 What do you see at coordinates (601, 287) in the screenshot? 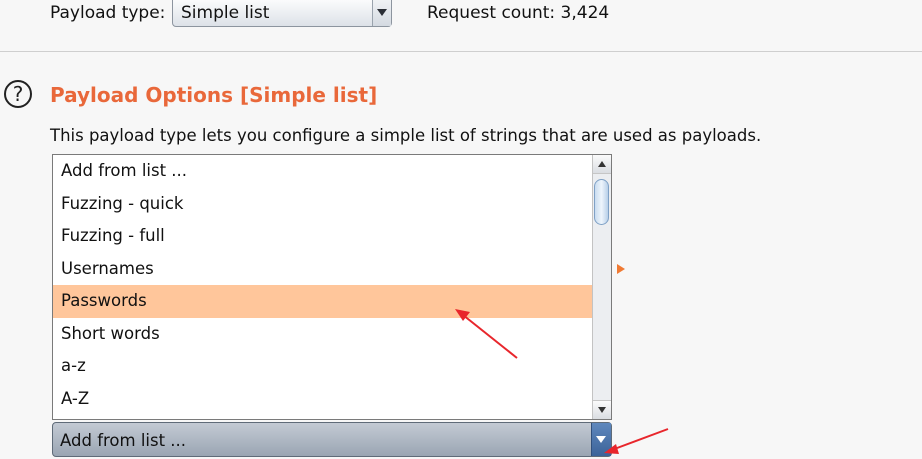
I see `list-scrollbar` at bounding box center [601, 287].